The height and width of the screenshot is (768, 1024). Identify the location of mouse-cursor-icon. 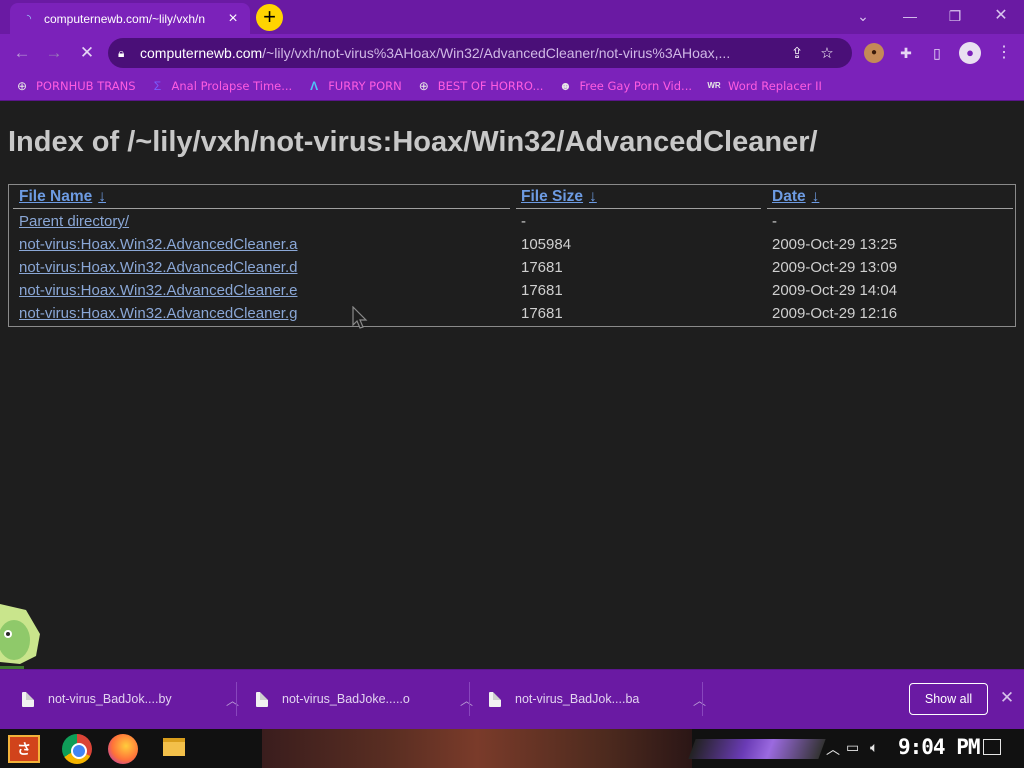
(360, 317).